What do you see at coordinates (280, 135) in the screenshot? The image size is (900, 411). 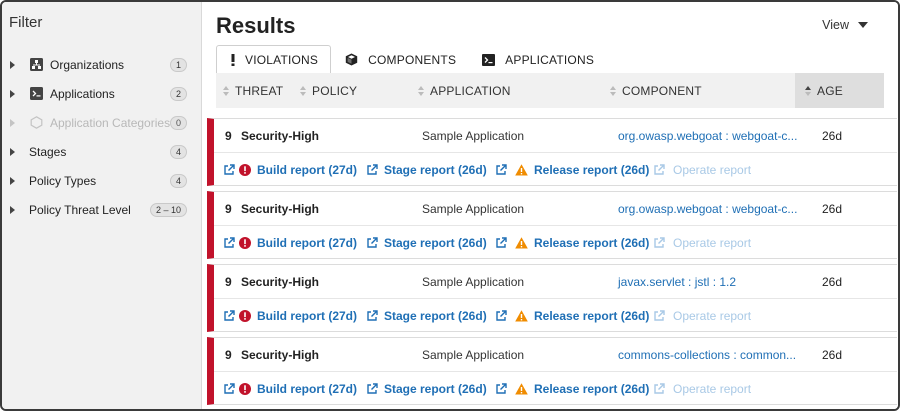 I see `policy-name: Security-High` at bounding box center [280, 135].